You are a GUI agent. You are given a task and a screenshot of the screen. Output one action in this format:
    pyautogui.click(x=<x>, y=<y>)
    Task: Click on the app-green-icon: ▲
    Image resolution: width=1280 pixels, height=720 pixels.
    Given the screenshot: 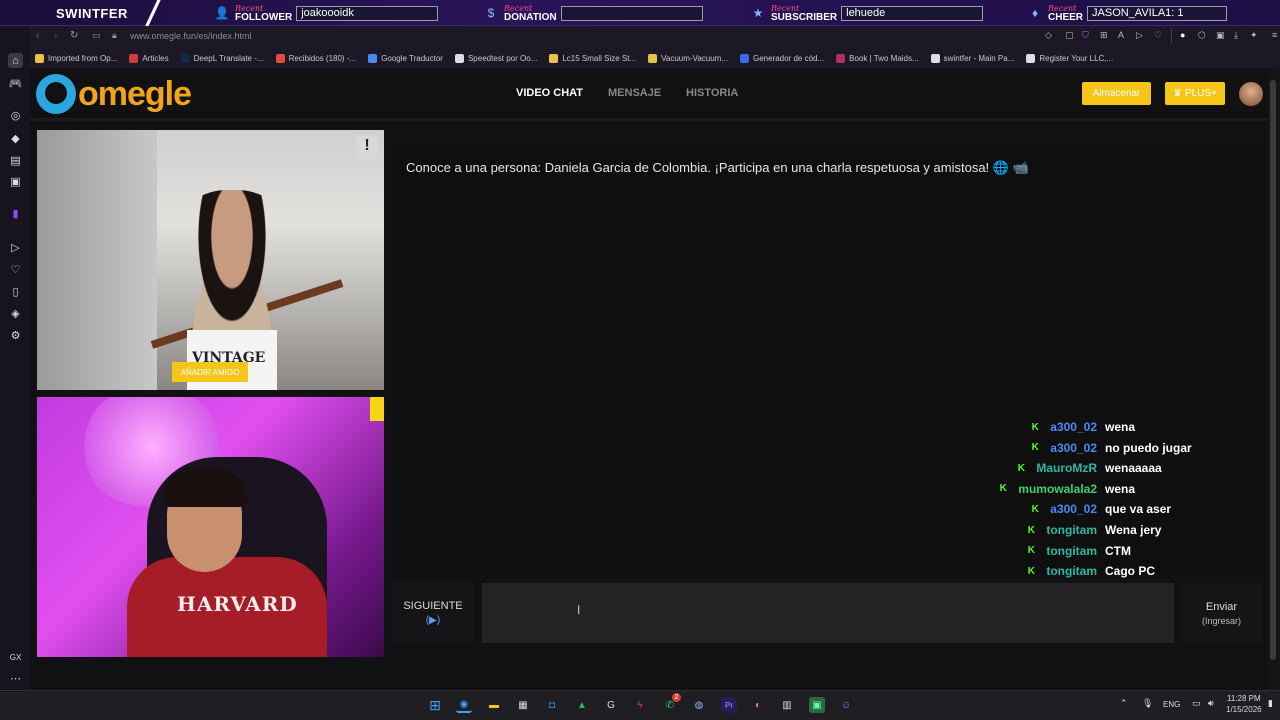 What is the action you would take?
    pyautogui.click(x=582, y=705)
    